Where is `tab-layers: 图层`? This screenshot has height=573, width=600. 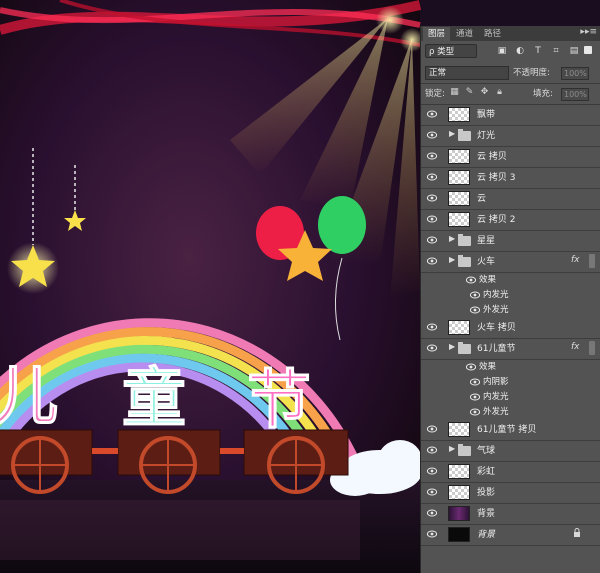 tab-layers: 图层 is located at coordinates (437, 34).